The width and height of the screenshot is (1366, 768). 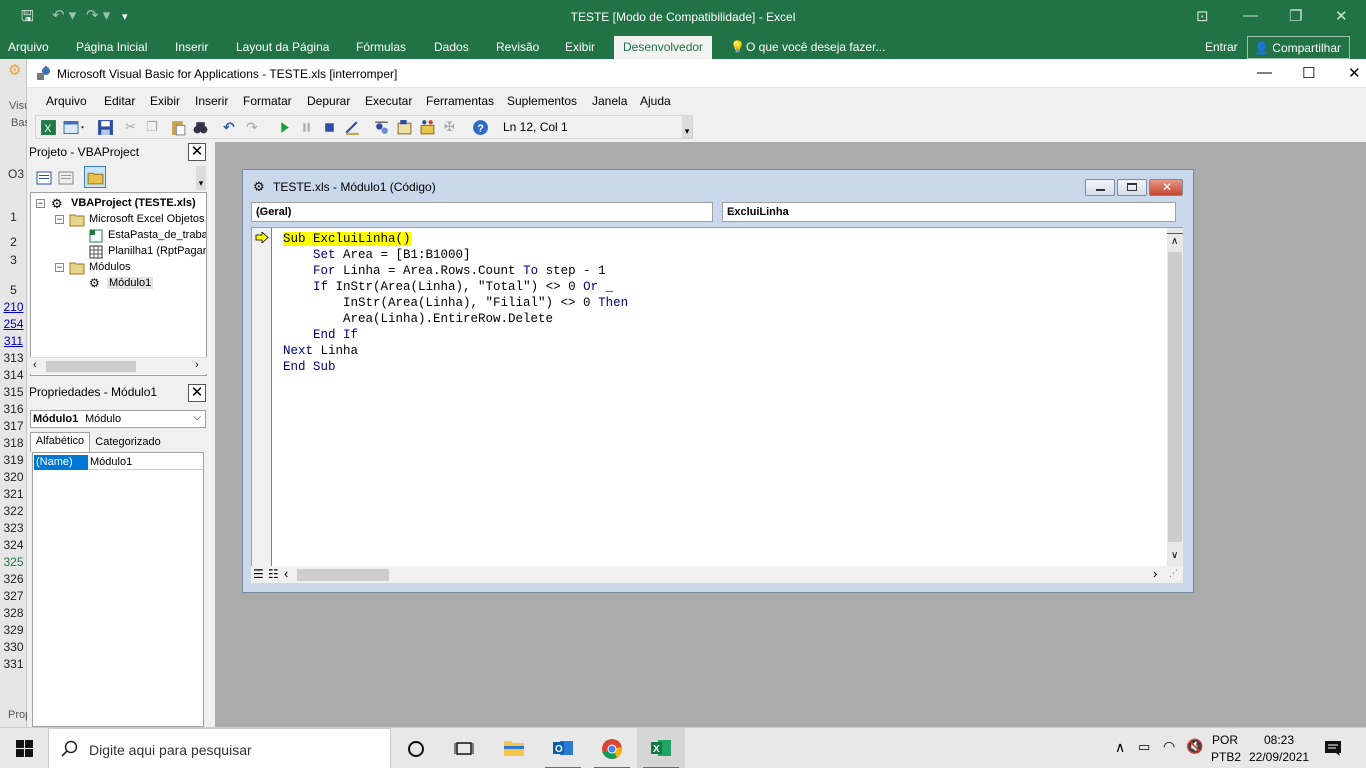 What do you see at coordinates (211, 101) in the screenshot?
I see `menu-inserir: Inserir` at bounding box center [211, 101].